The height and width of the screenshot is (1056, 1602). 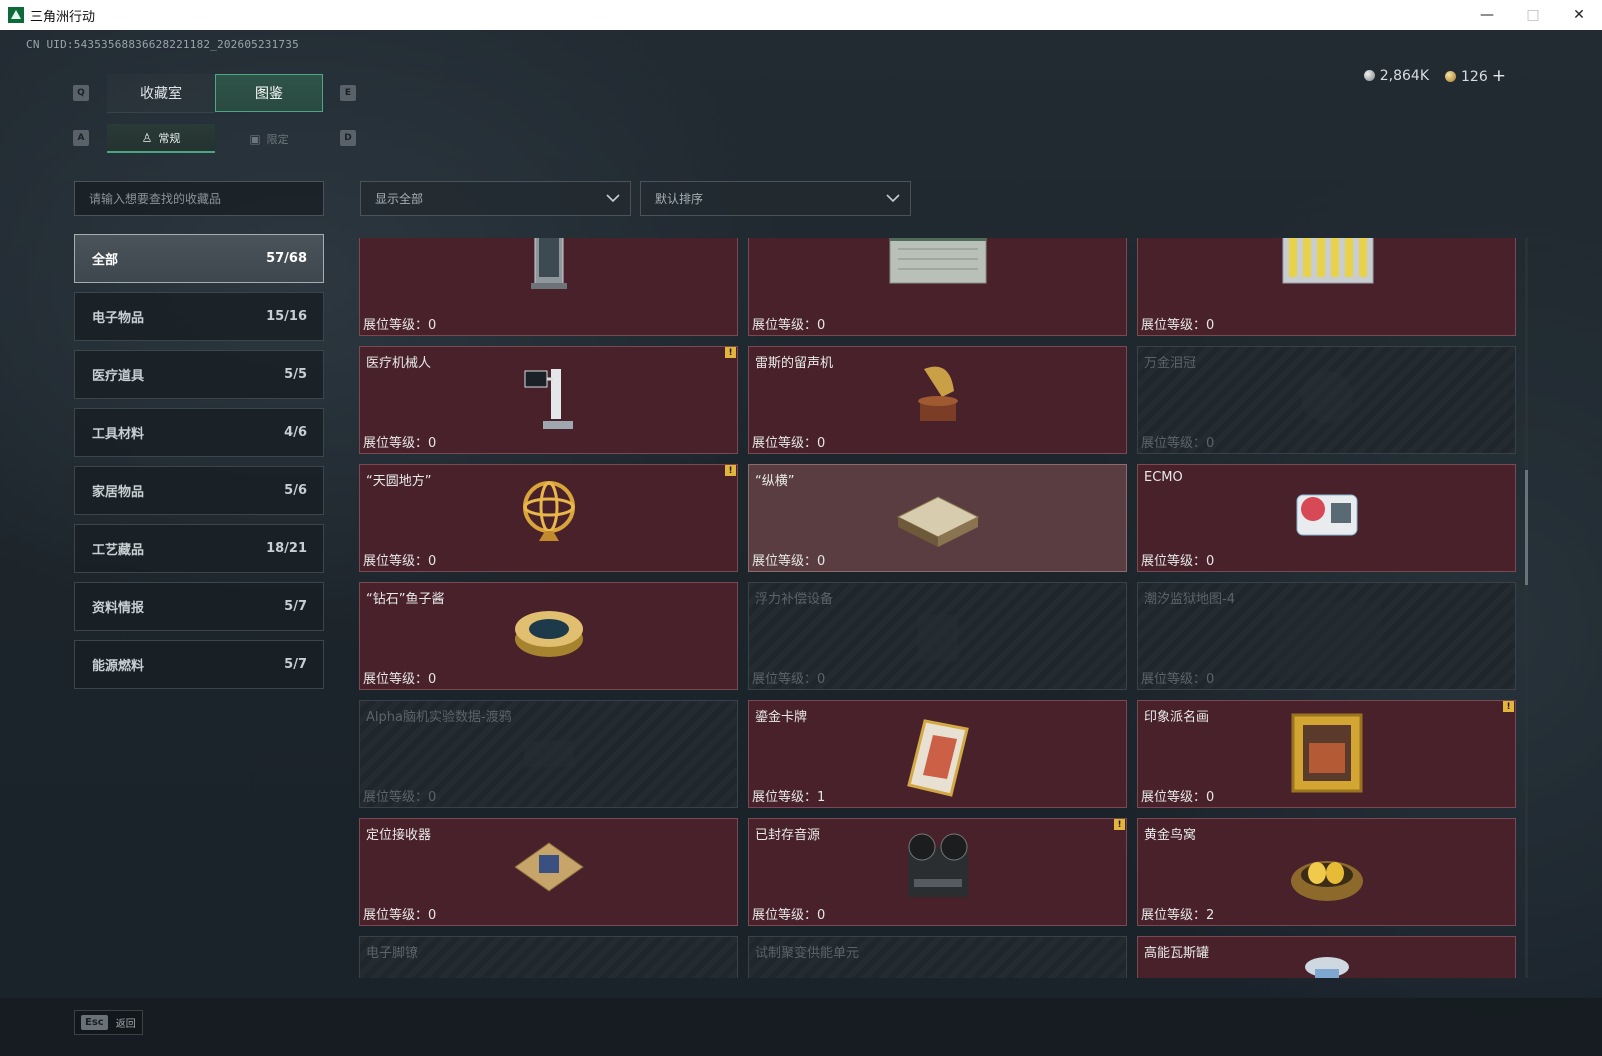 I want to click on card-title: ECMO, so click(x=1163, y=477).